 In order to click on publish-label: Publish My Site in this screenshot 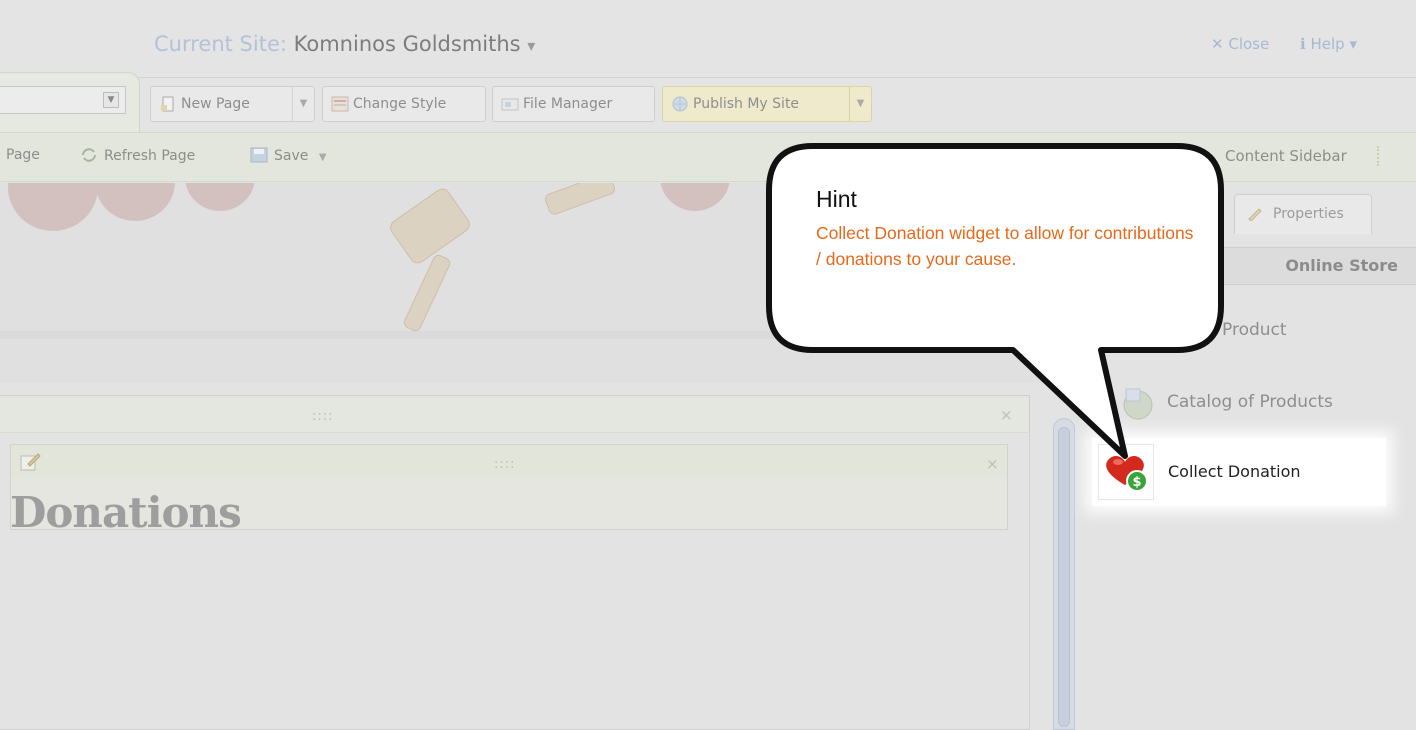, I will do `click(746, 104)`.